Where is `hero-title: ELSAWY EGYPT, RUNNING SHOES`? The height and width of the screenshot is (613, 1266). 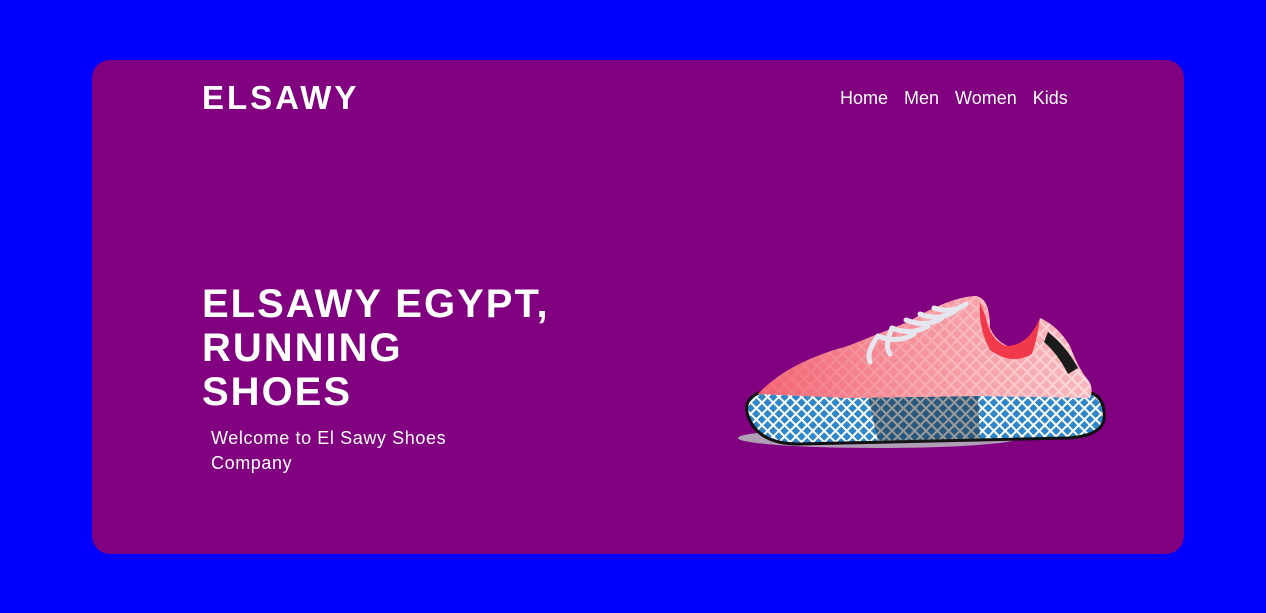 hero-title: ELSAWY EGYPT, RUNNING SHOES is located at coordinates (392, 348).